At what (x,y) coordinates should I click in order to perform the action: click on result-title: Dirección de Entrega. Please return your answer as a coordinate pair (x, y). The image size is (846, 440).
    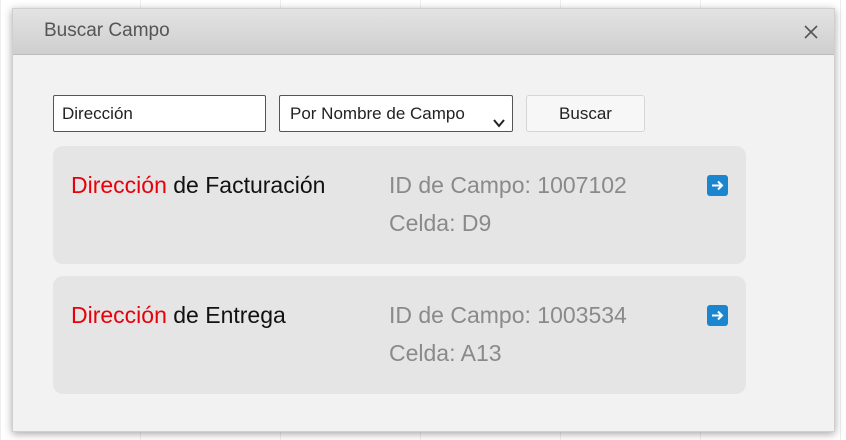
    Looking at the image, I should click on (178, 315).